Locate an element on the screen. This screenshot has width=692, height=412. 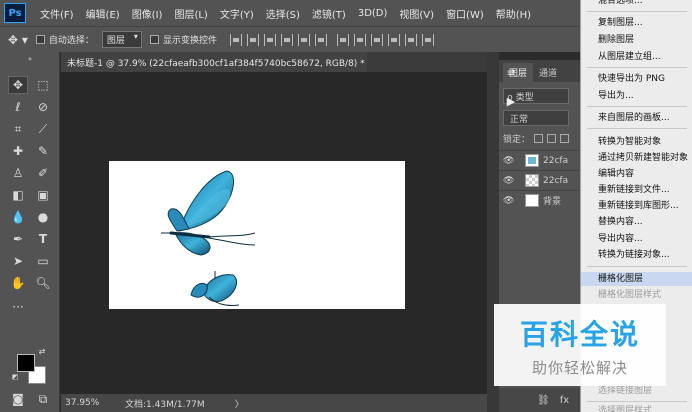
menu-filter: 滤镜(T) is located at coordinates (329, 13).